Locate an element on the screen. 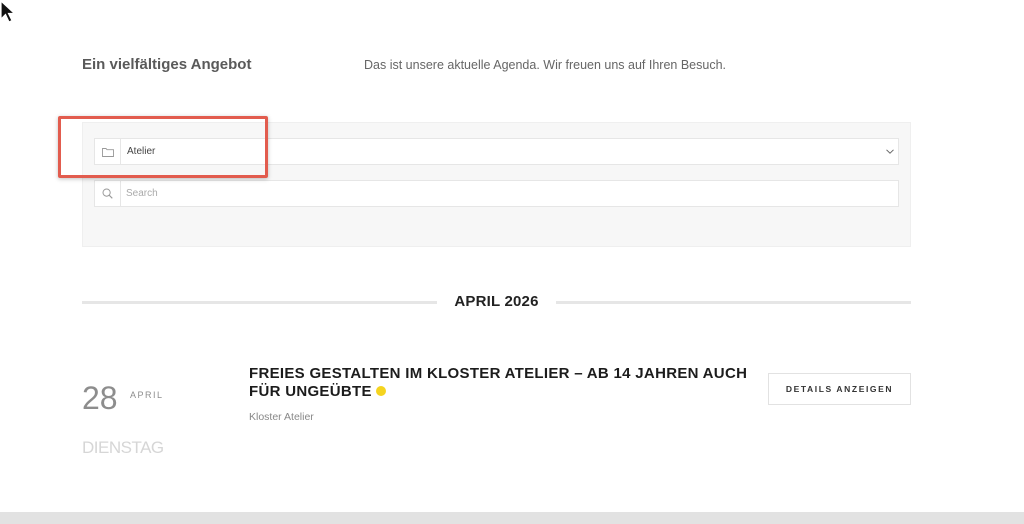 This screenshot has width=1024, height=524. search-input is located at coordinates (509, 193).